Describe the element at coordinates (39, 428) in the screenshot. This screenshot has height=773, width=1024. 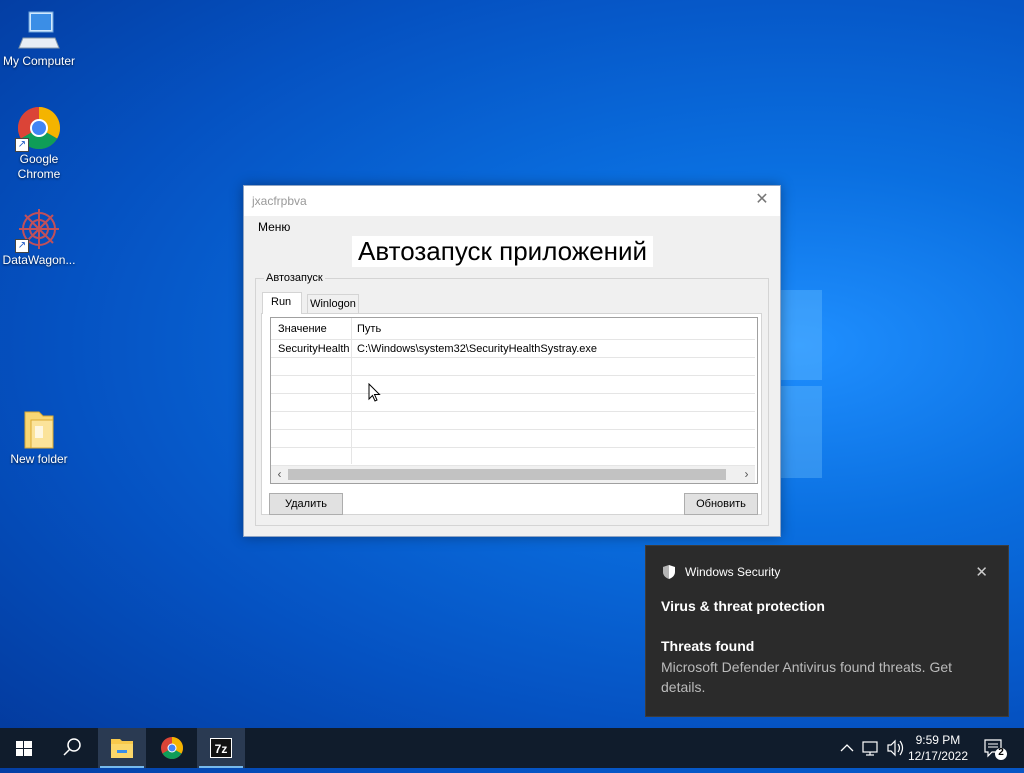
I see `folder-icon` at that location.